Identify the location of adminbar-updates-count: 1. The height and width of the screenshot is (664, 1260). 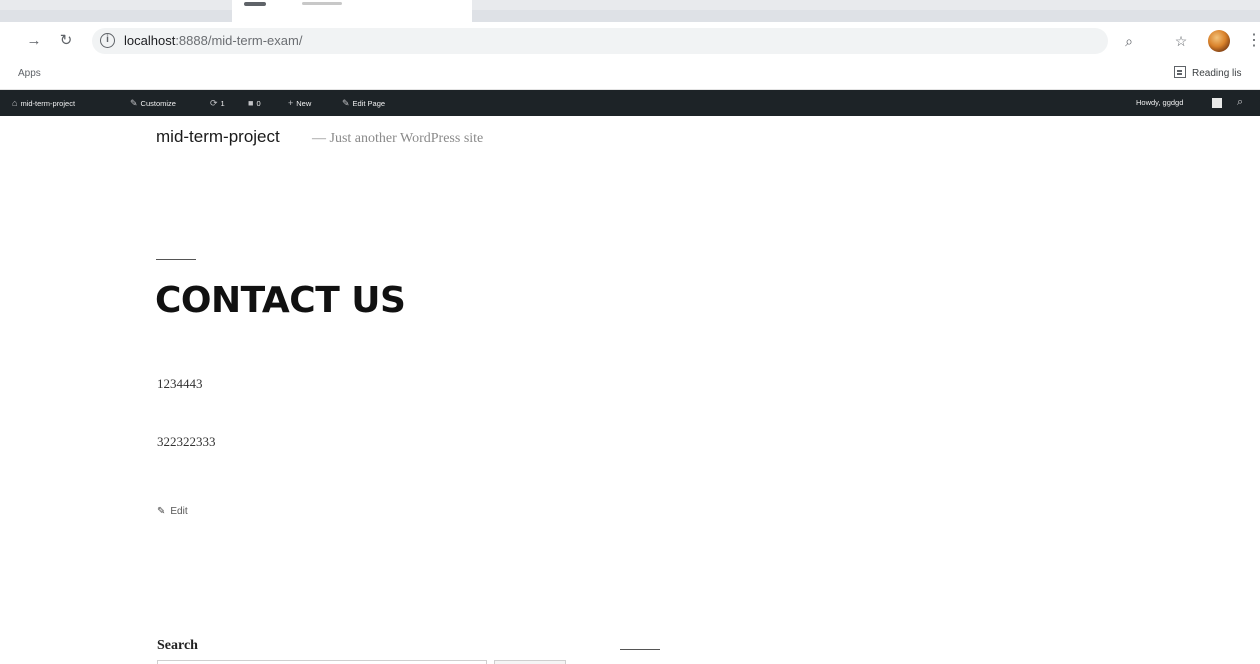
(222, 103).